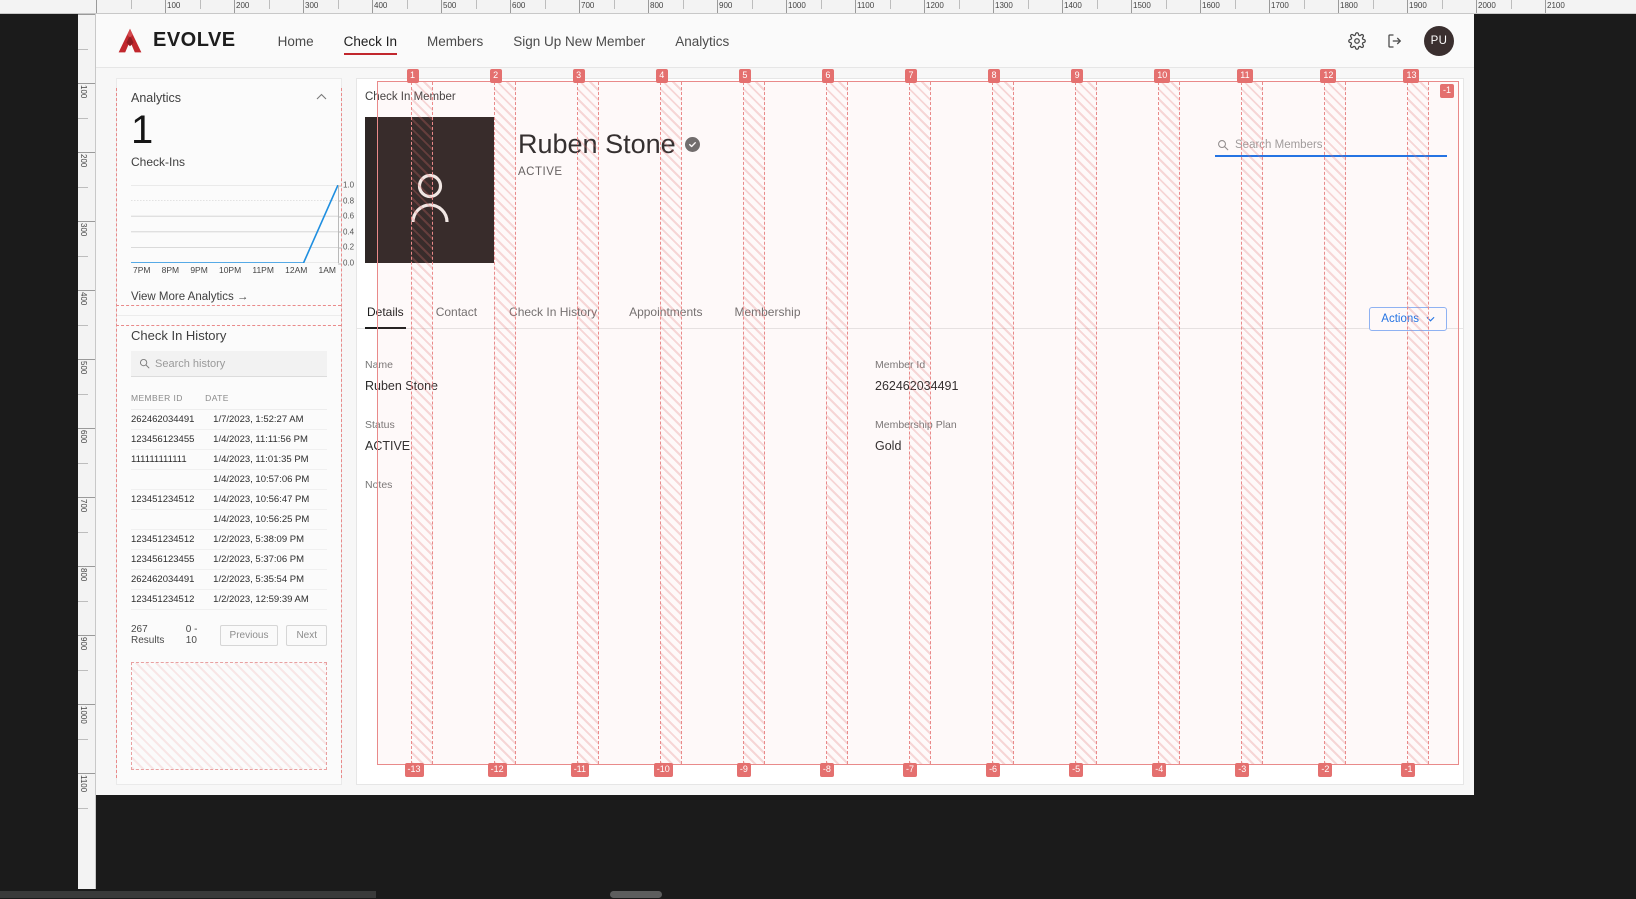 The width and height of the screenshot is (1636, 899). Describe the element at coordinates (191, 635) in the screenshot. I see `results-range: 0 - 10` at that location.